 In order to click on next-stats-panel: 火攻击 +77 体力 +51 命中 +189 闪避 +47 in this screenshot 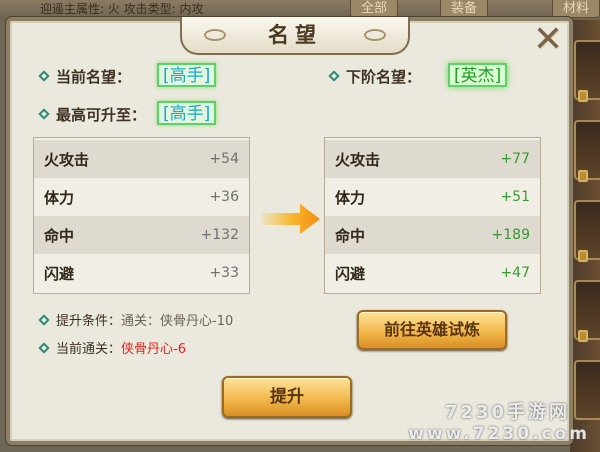, I will do `click(432, 215)`.